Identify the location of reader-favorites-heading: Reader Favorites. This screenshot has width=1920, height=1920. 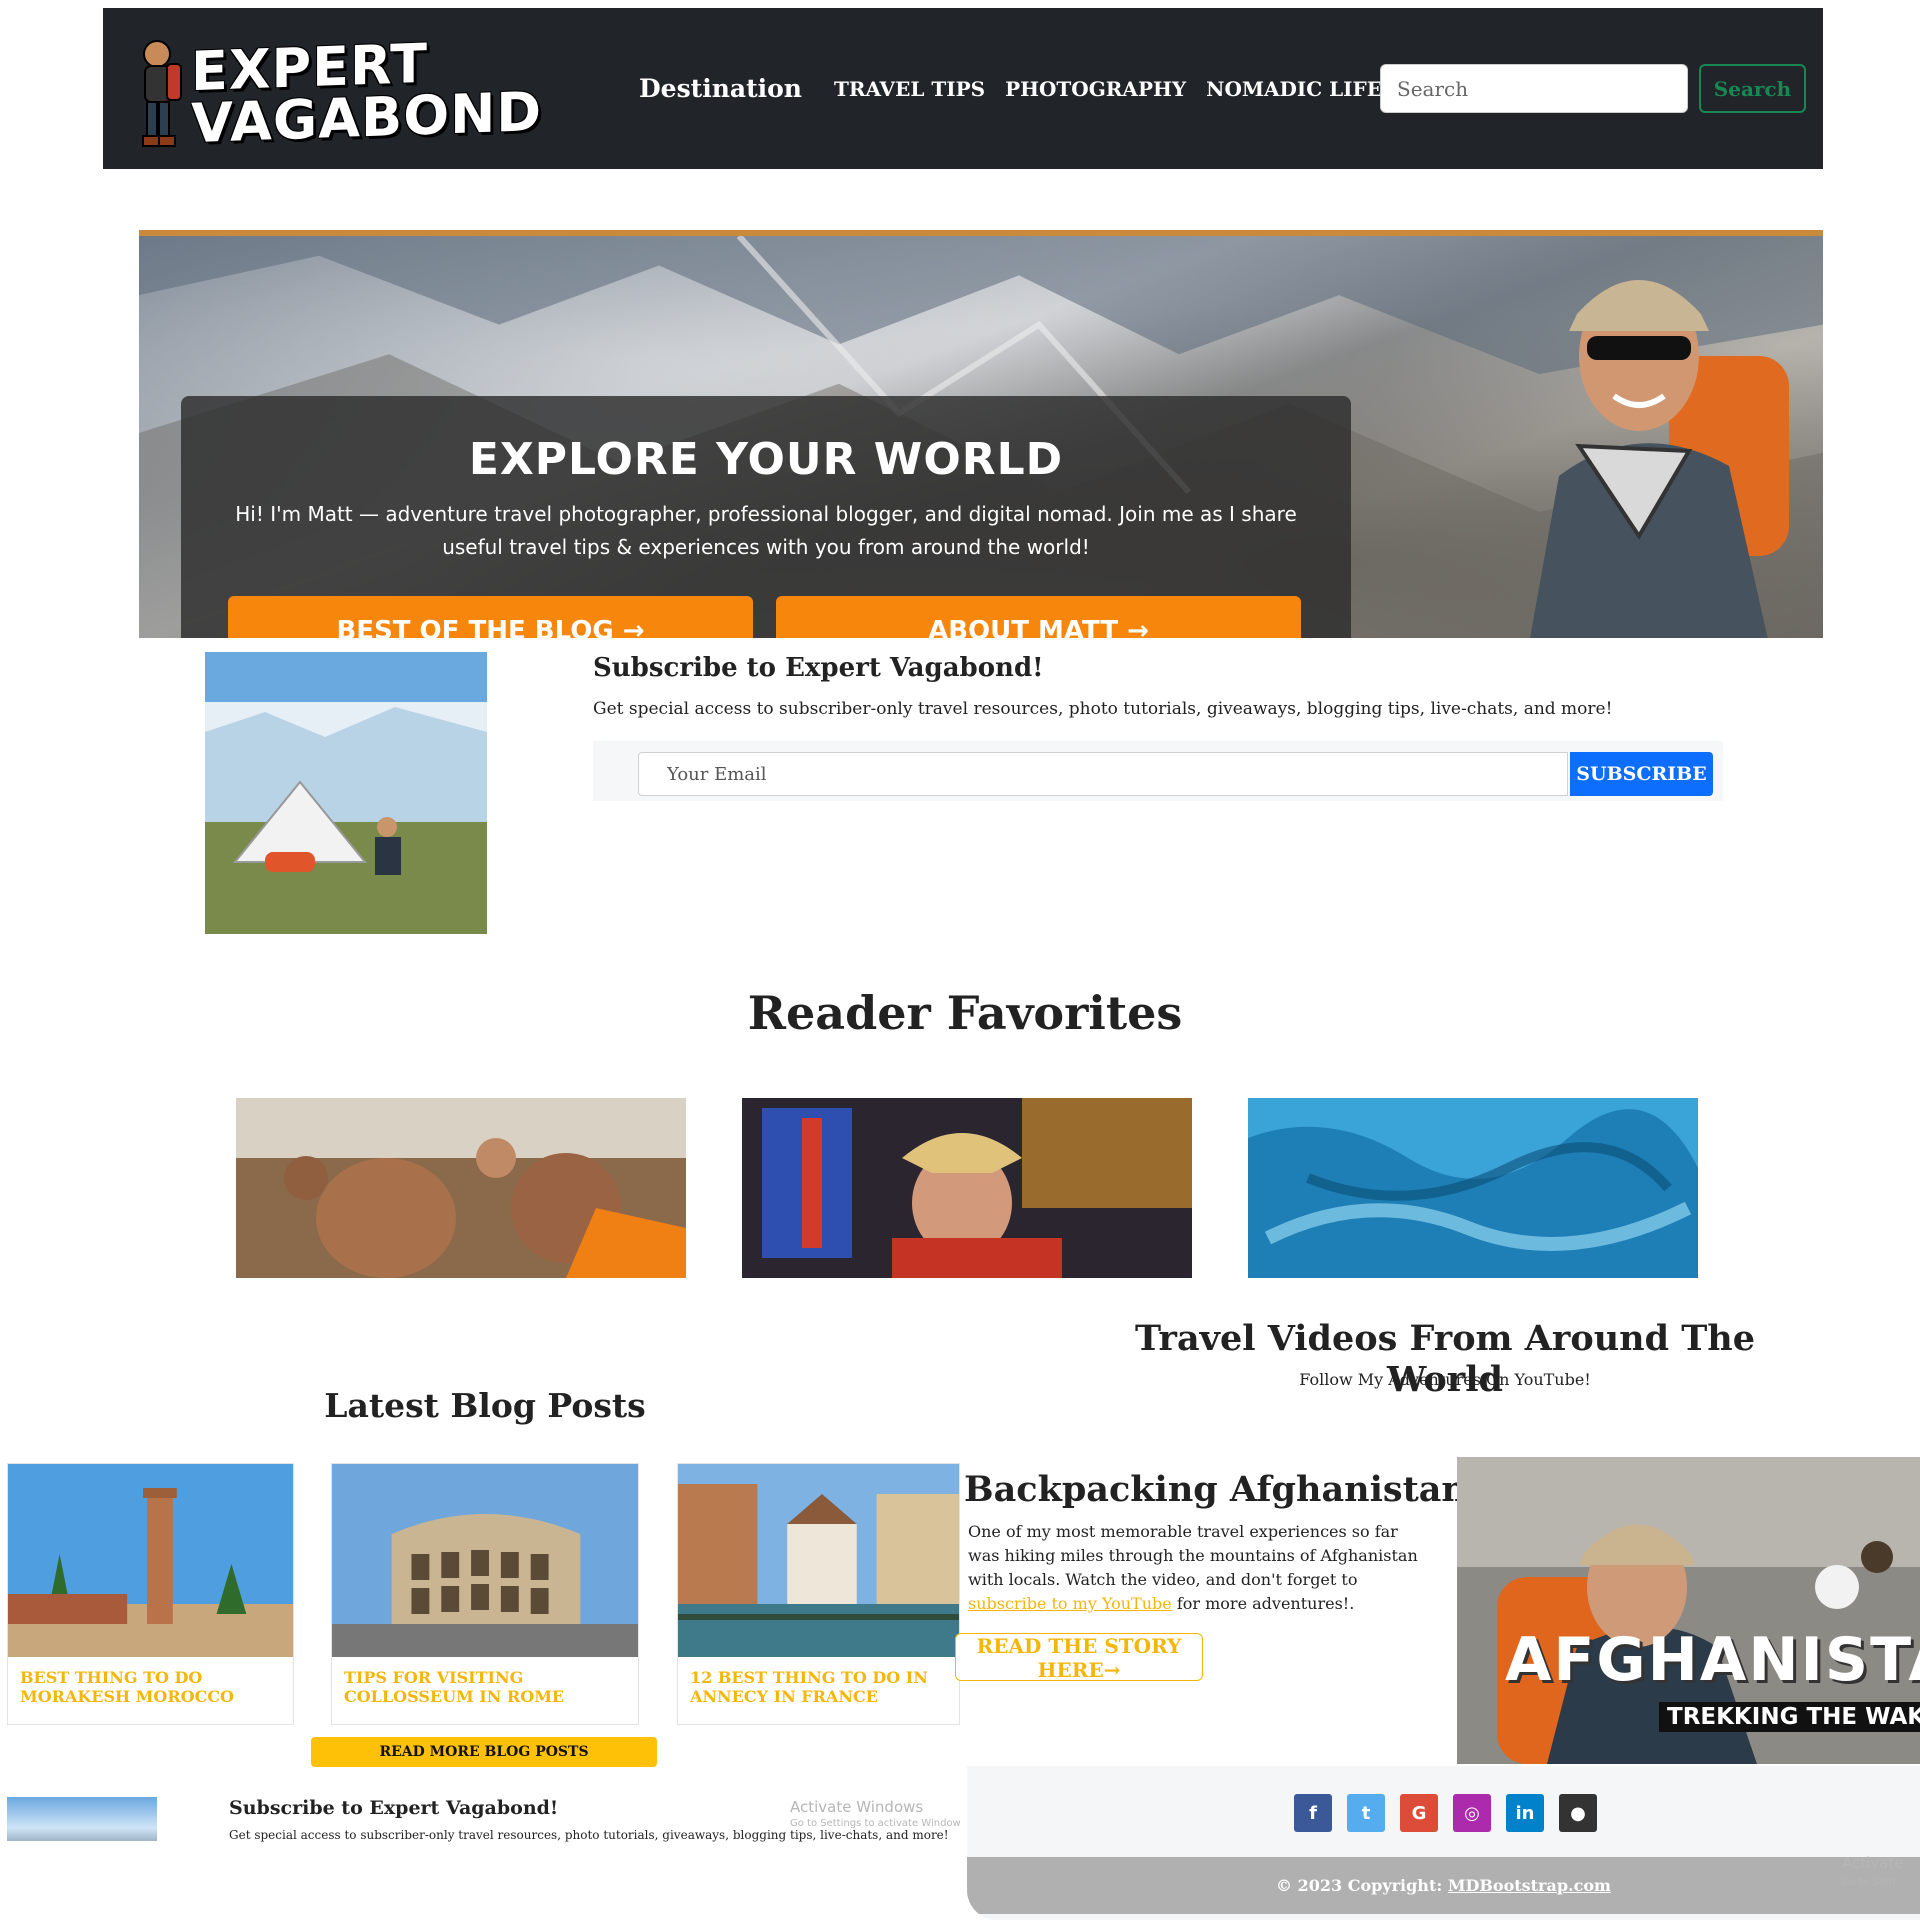
(965, 1013).